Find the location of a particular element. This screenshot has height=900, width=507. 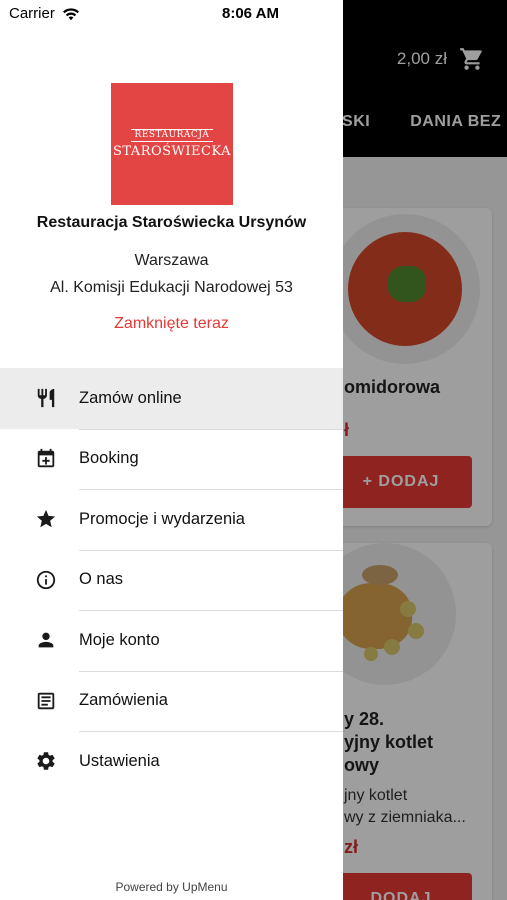

calendar-add-icon is located at coordinates (46, 459).